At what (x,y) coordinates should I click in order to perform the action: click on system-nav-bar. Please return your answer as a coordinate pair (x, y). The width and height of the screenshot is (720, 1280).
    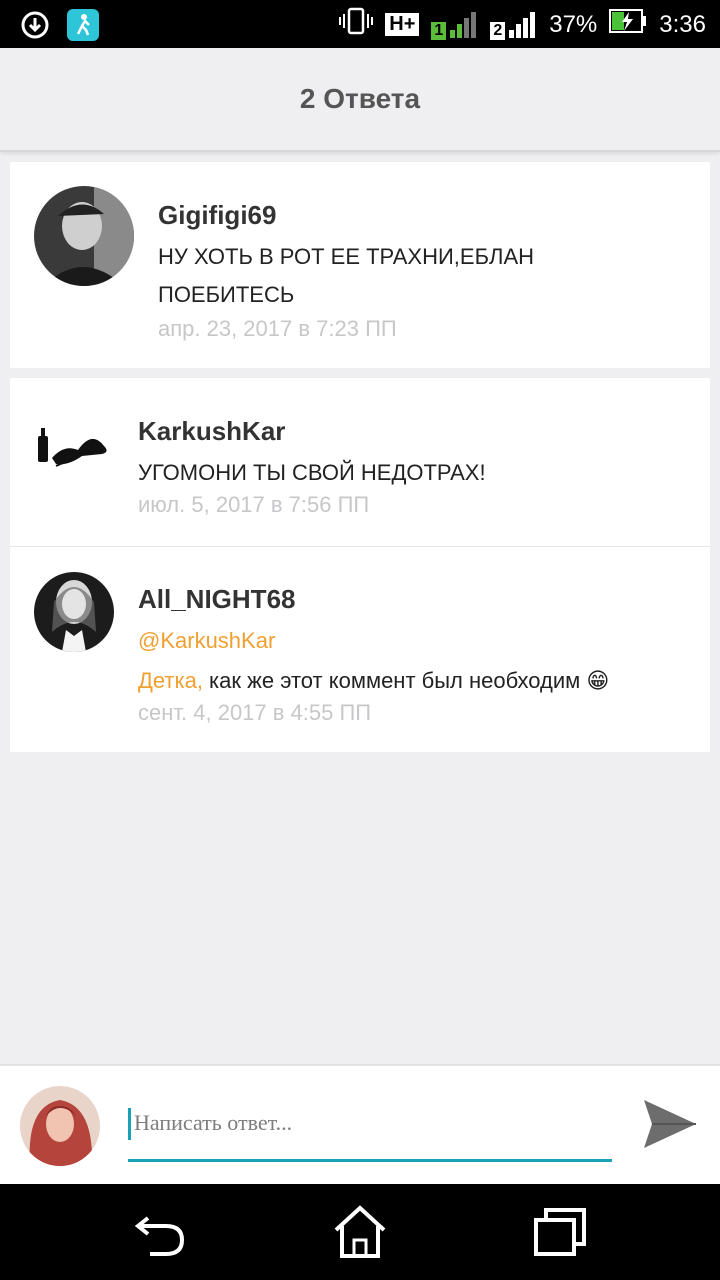
    Looking at the image, I should click on (360, 1232).